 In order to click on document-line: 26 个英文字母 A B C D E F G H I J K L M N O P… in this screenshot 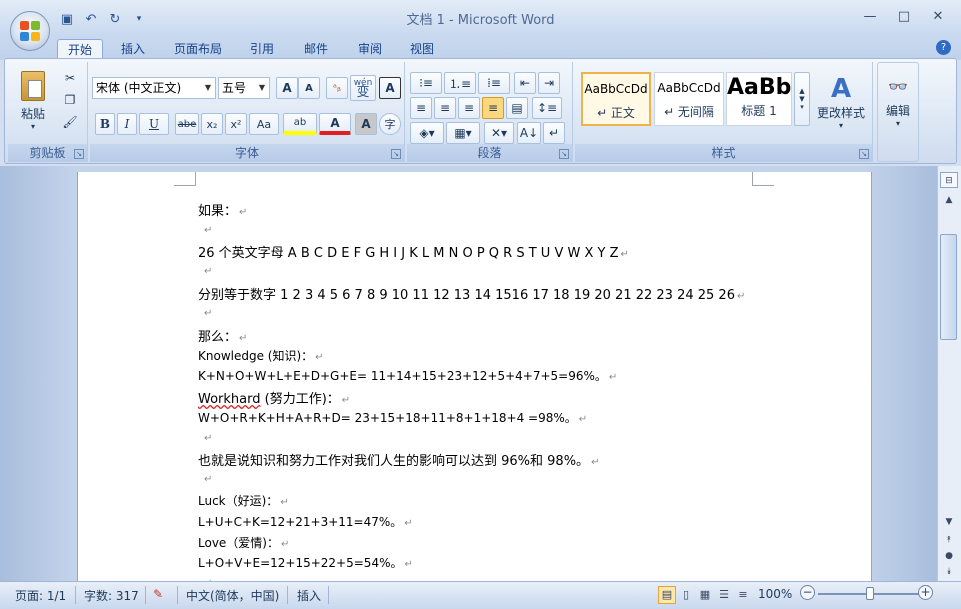, I will do `click(413, 251)`.